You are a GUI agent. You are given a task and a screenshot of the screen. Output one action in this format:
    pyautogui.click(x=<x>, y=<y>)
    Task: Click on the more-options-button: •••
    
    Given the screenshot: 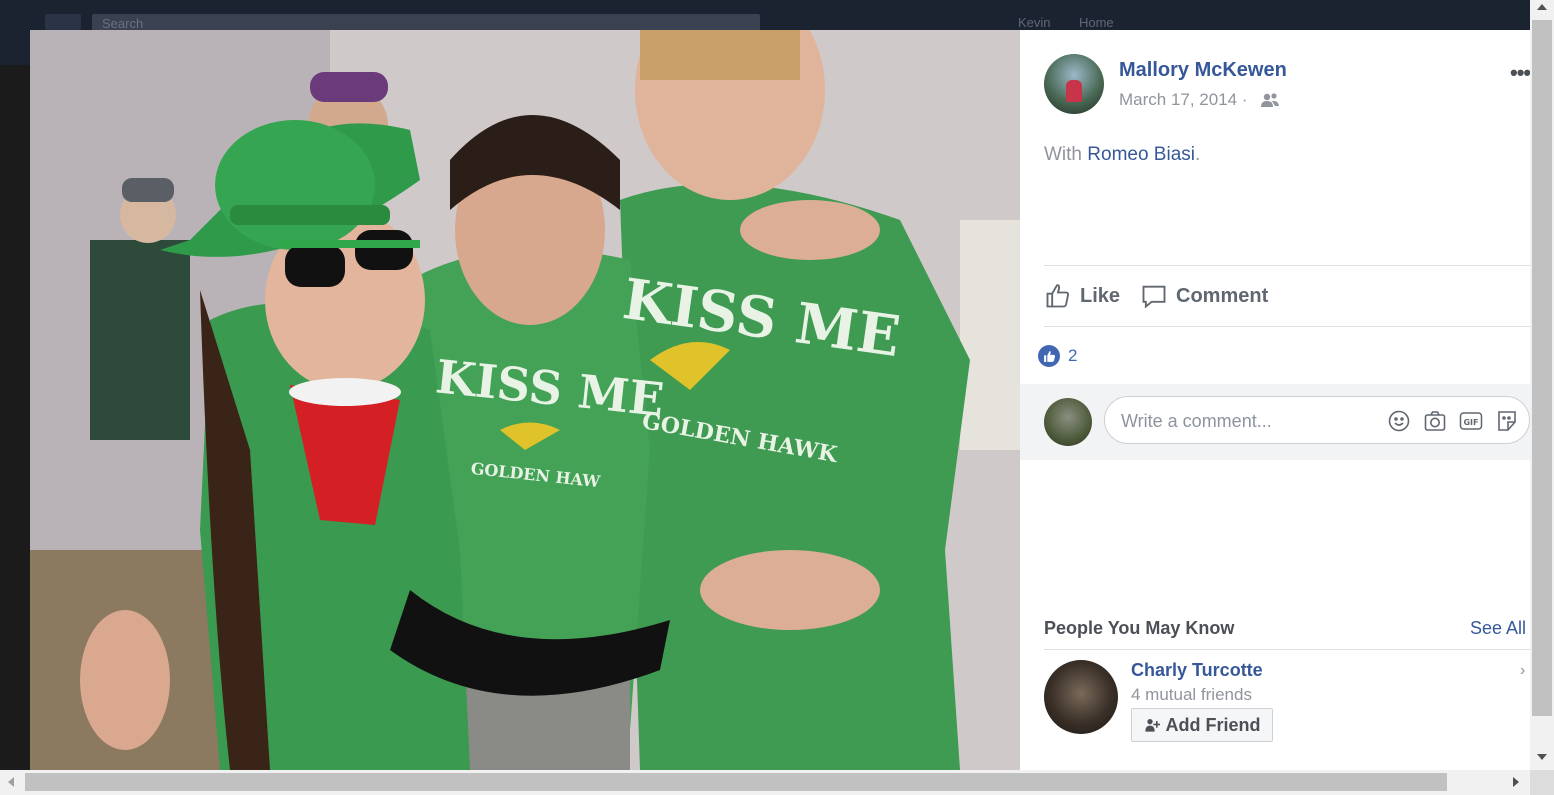 What is the action you would take?
    pyautogui.click(x=1520, y=73)
    